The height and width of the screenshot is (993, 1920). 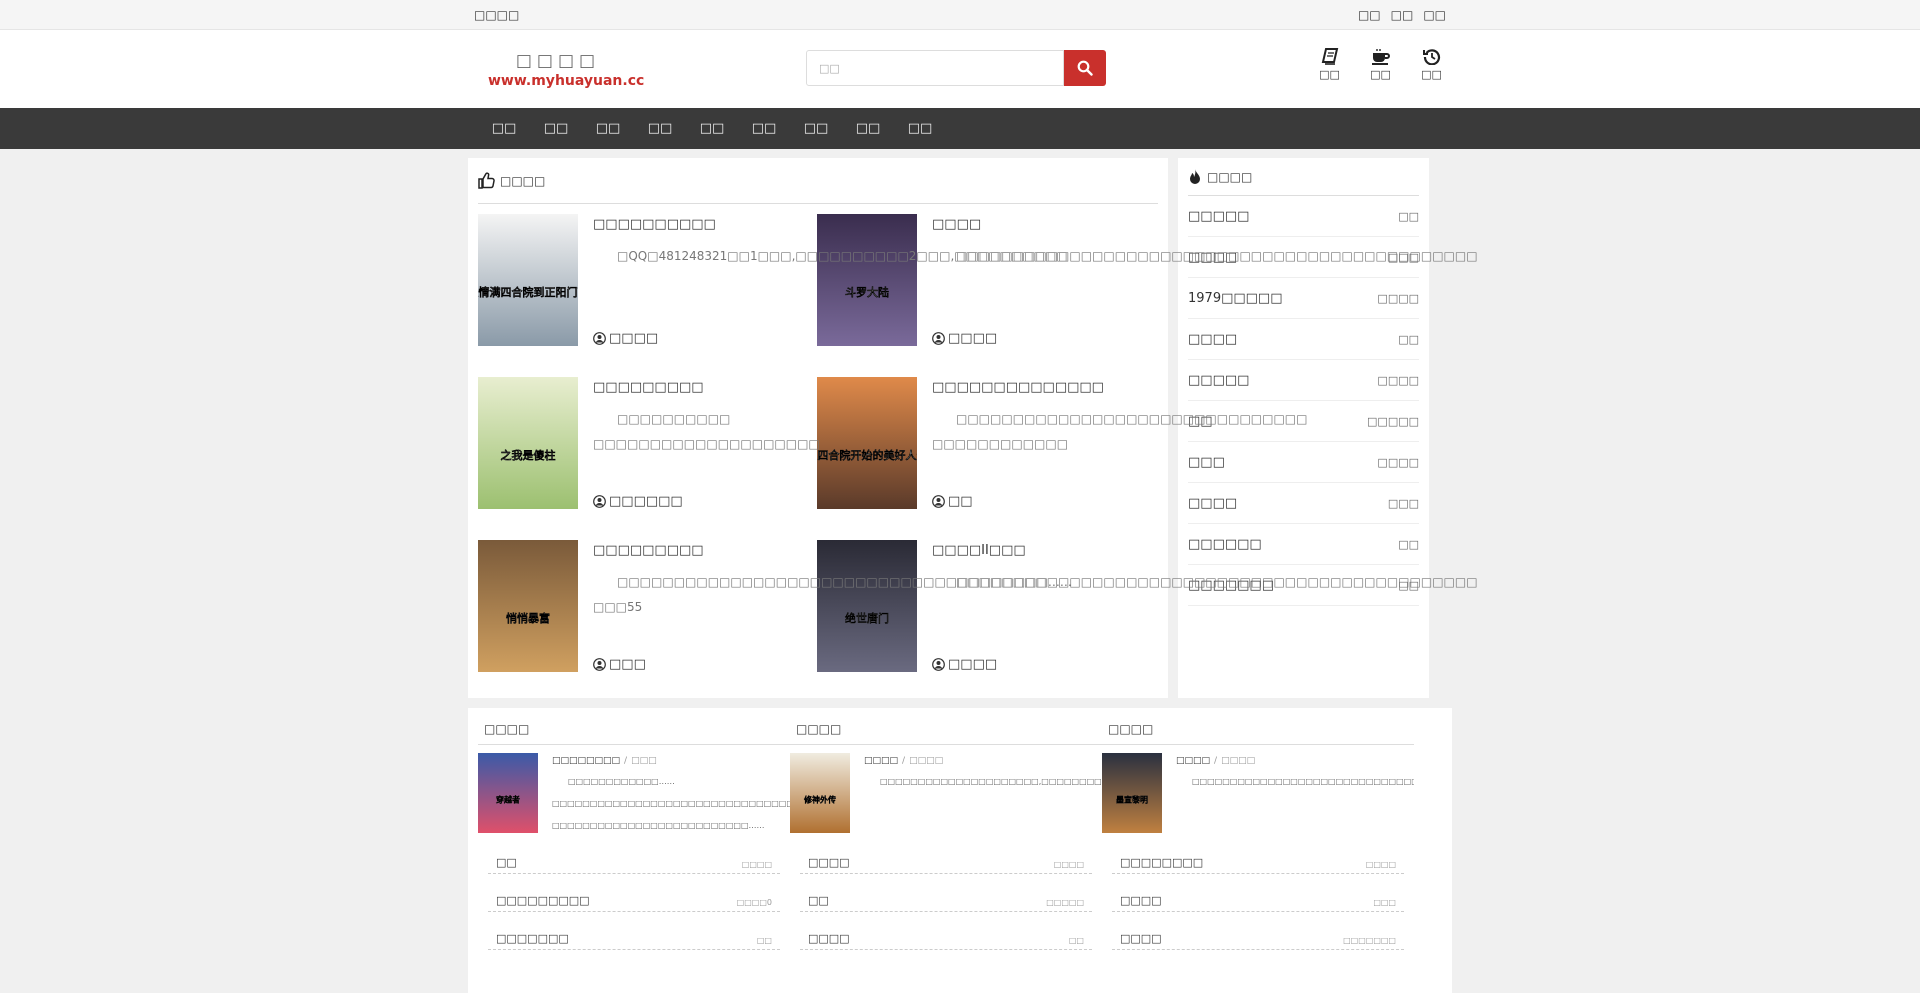 I want to click on book-link: □□□□ □□□□□□□, so click(x=1258, y=931).